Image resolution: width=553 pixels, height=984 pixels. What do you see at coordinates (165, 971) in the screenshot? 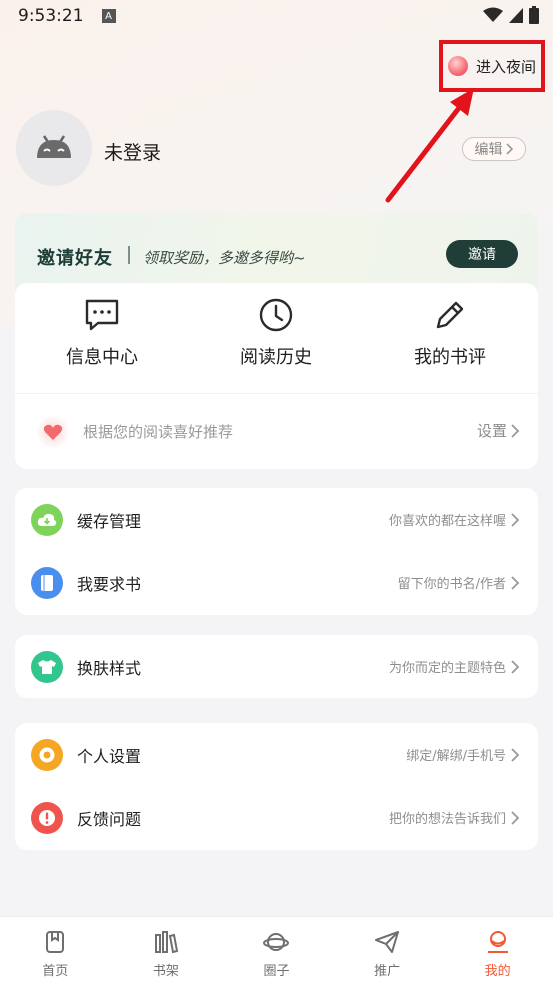
I see `tab-label: 书架` at bounding box center [165, 971].